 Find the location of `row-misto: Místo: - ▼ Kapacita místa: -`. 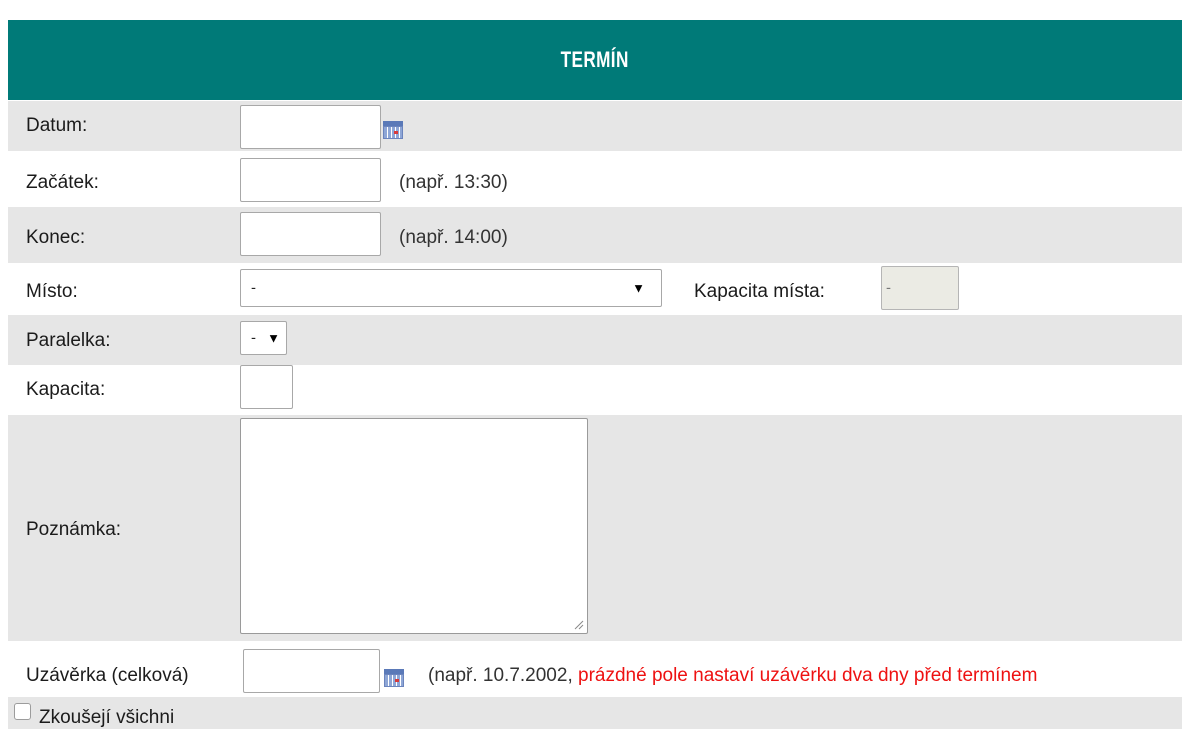

row-misto: Místo: - ▼ Kapacita místa: - is located at coordinates (595, 289).